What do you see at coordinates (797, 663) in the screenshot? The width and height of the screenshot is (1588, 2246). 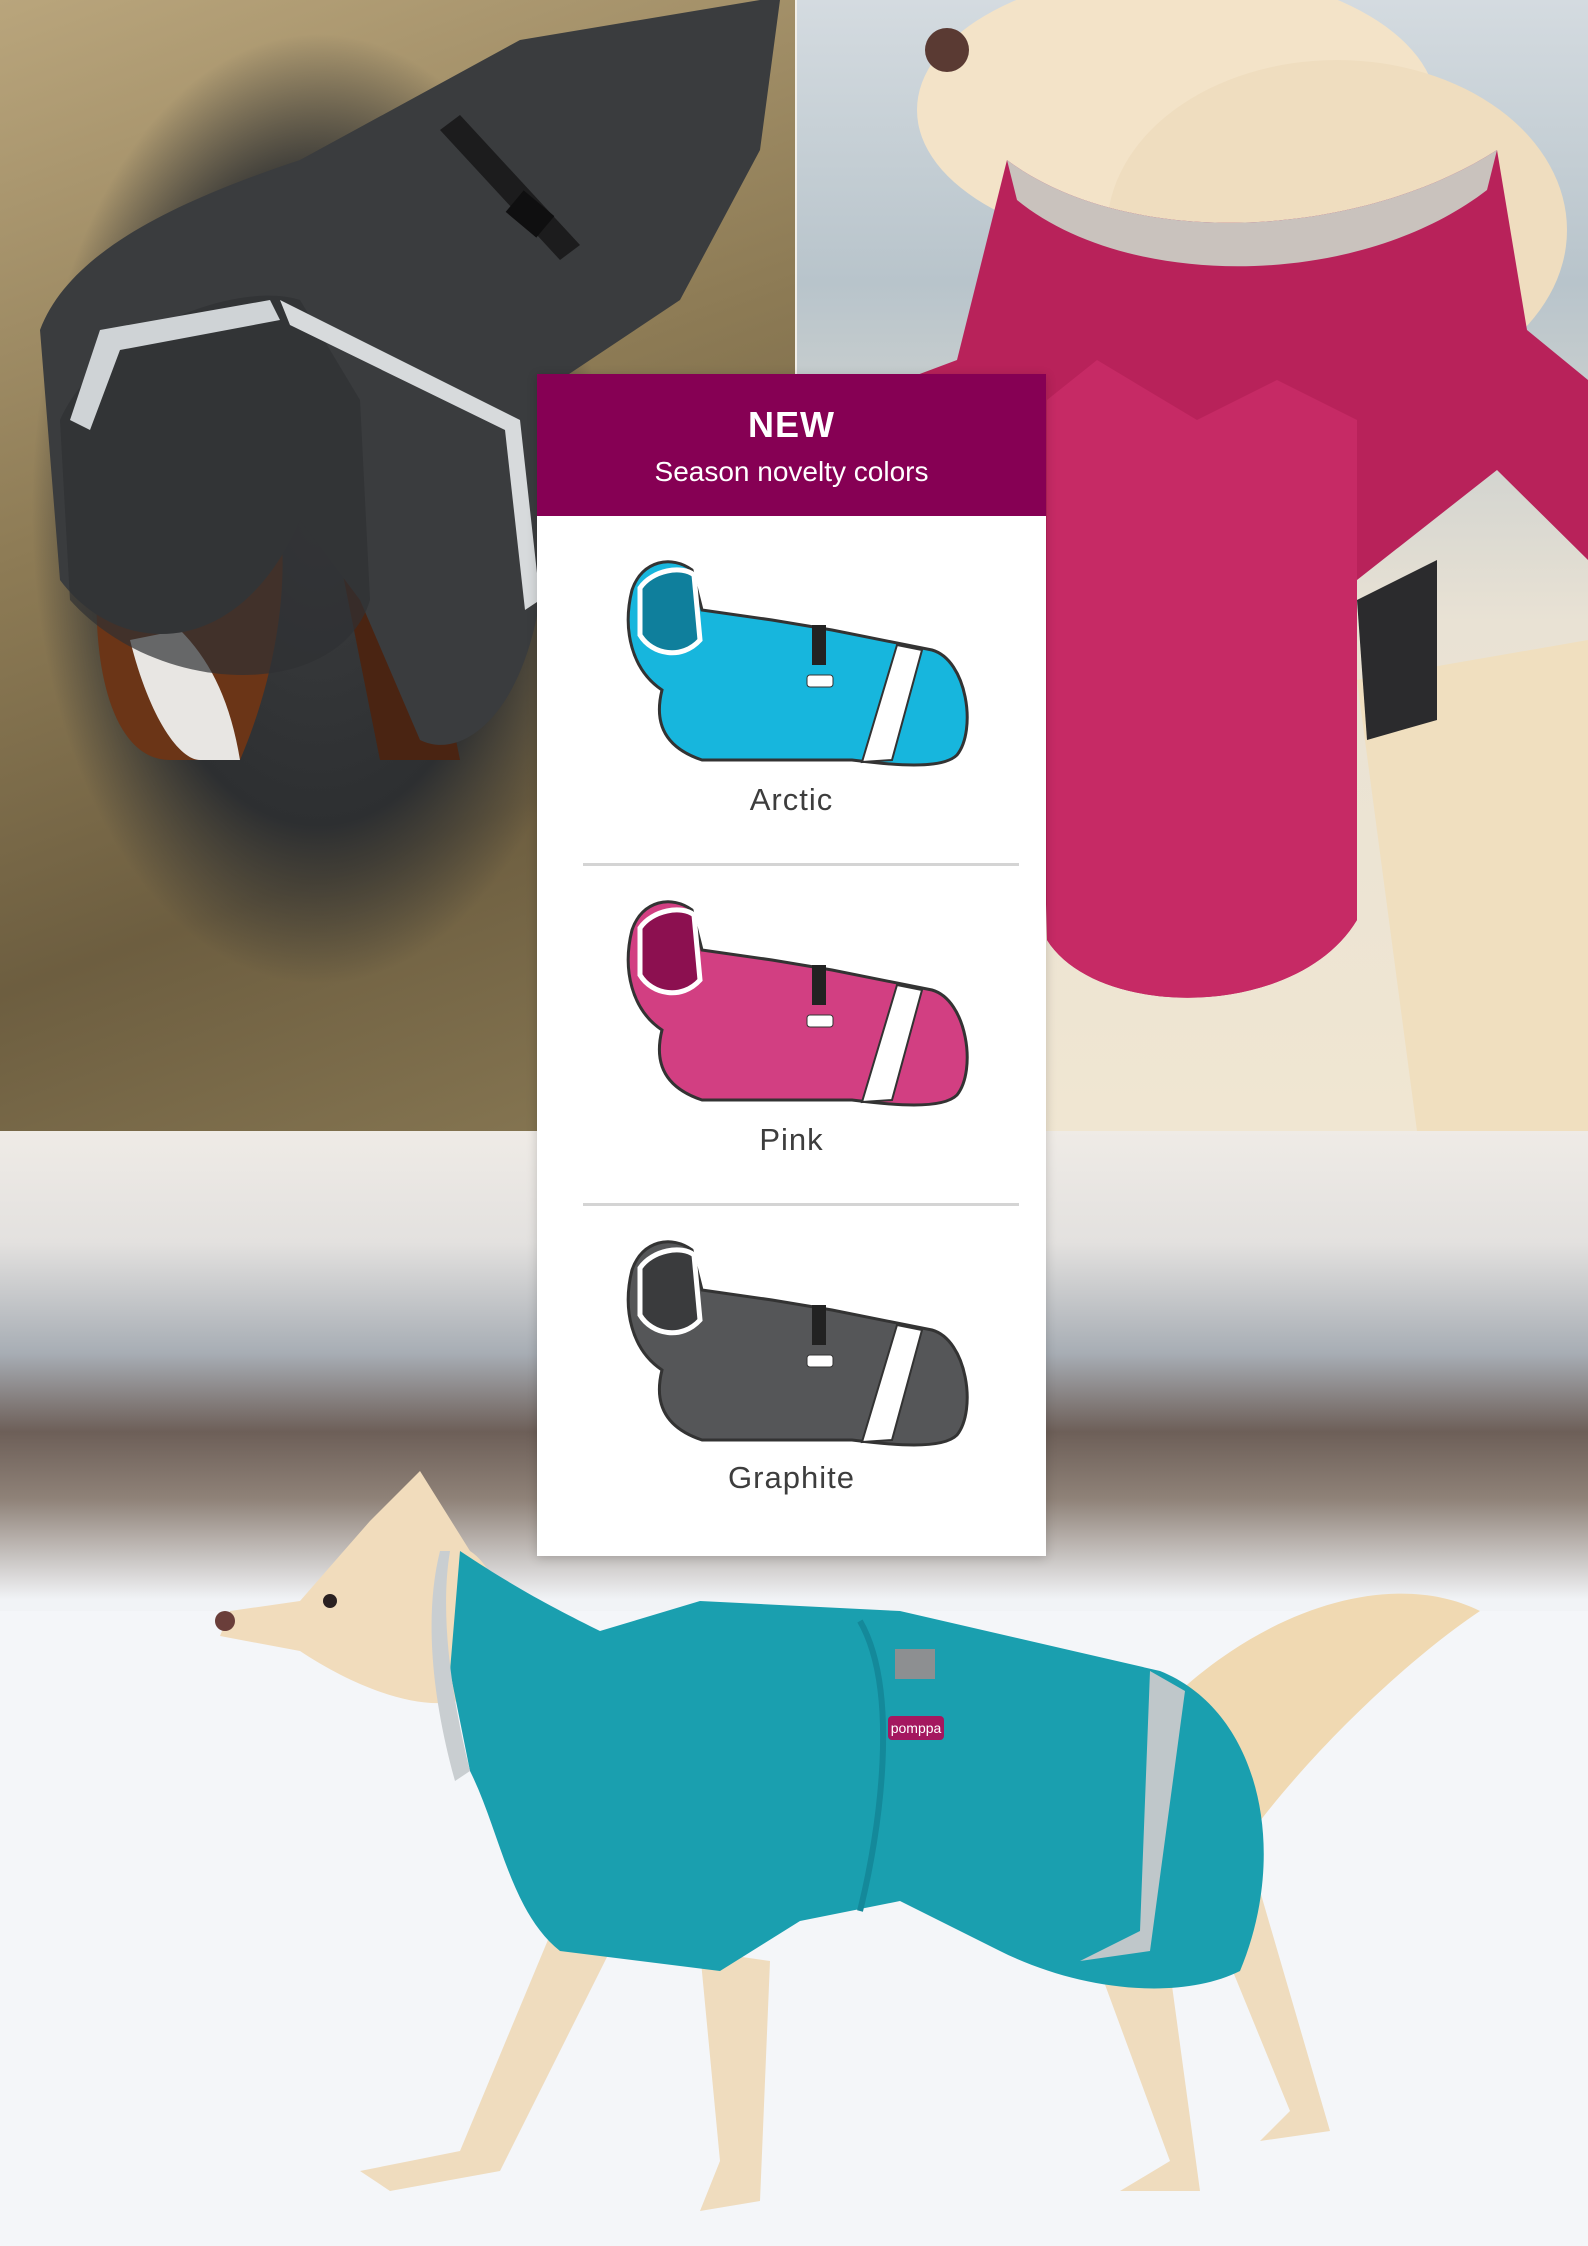 I see `coat-arctic-icon` at bounding box center [797, 663].